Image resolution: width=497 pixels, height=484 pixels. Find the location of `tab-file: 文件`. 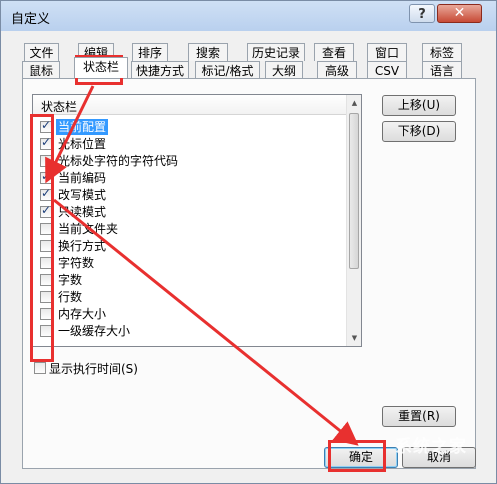

tab-file: 文件 is located at coordinates (41, 52).